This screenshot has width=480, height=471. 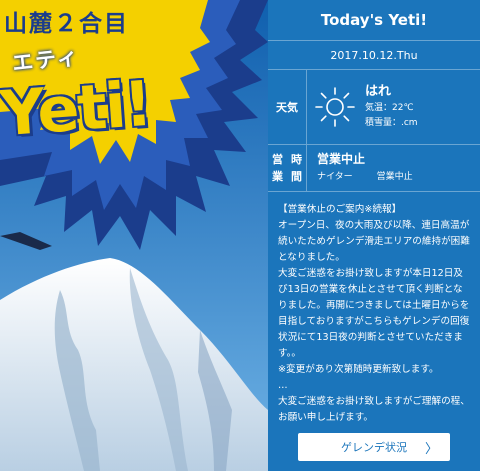 I want to click on night-hours: ナイター 営業中止, so click(x=398, y=177).